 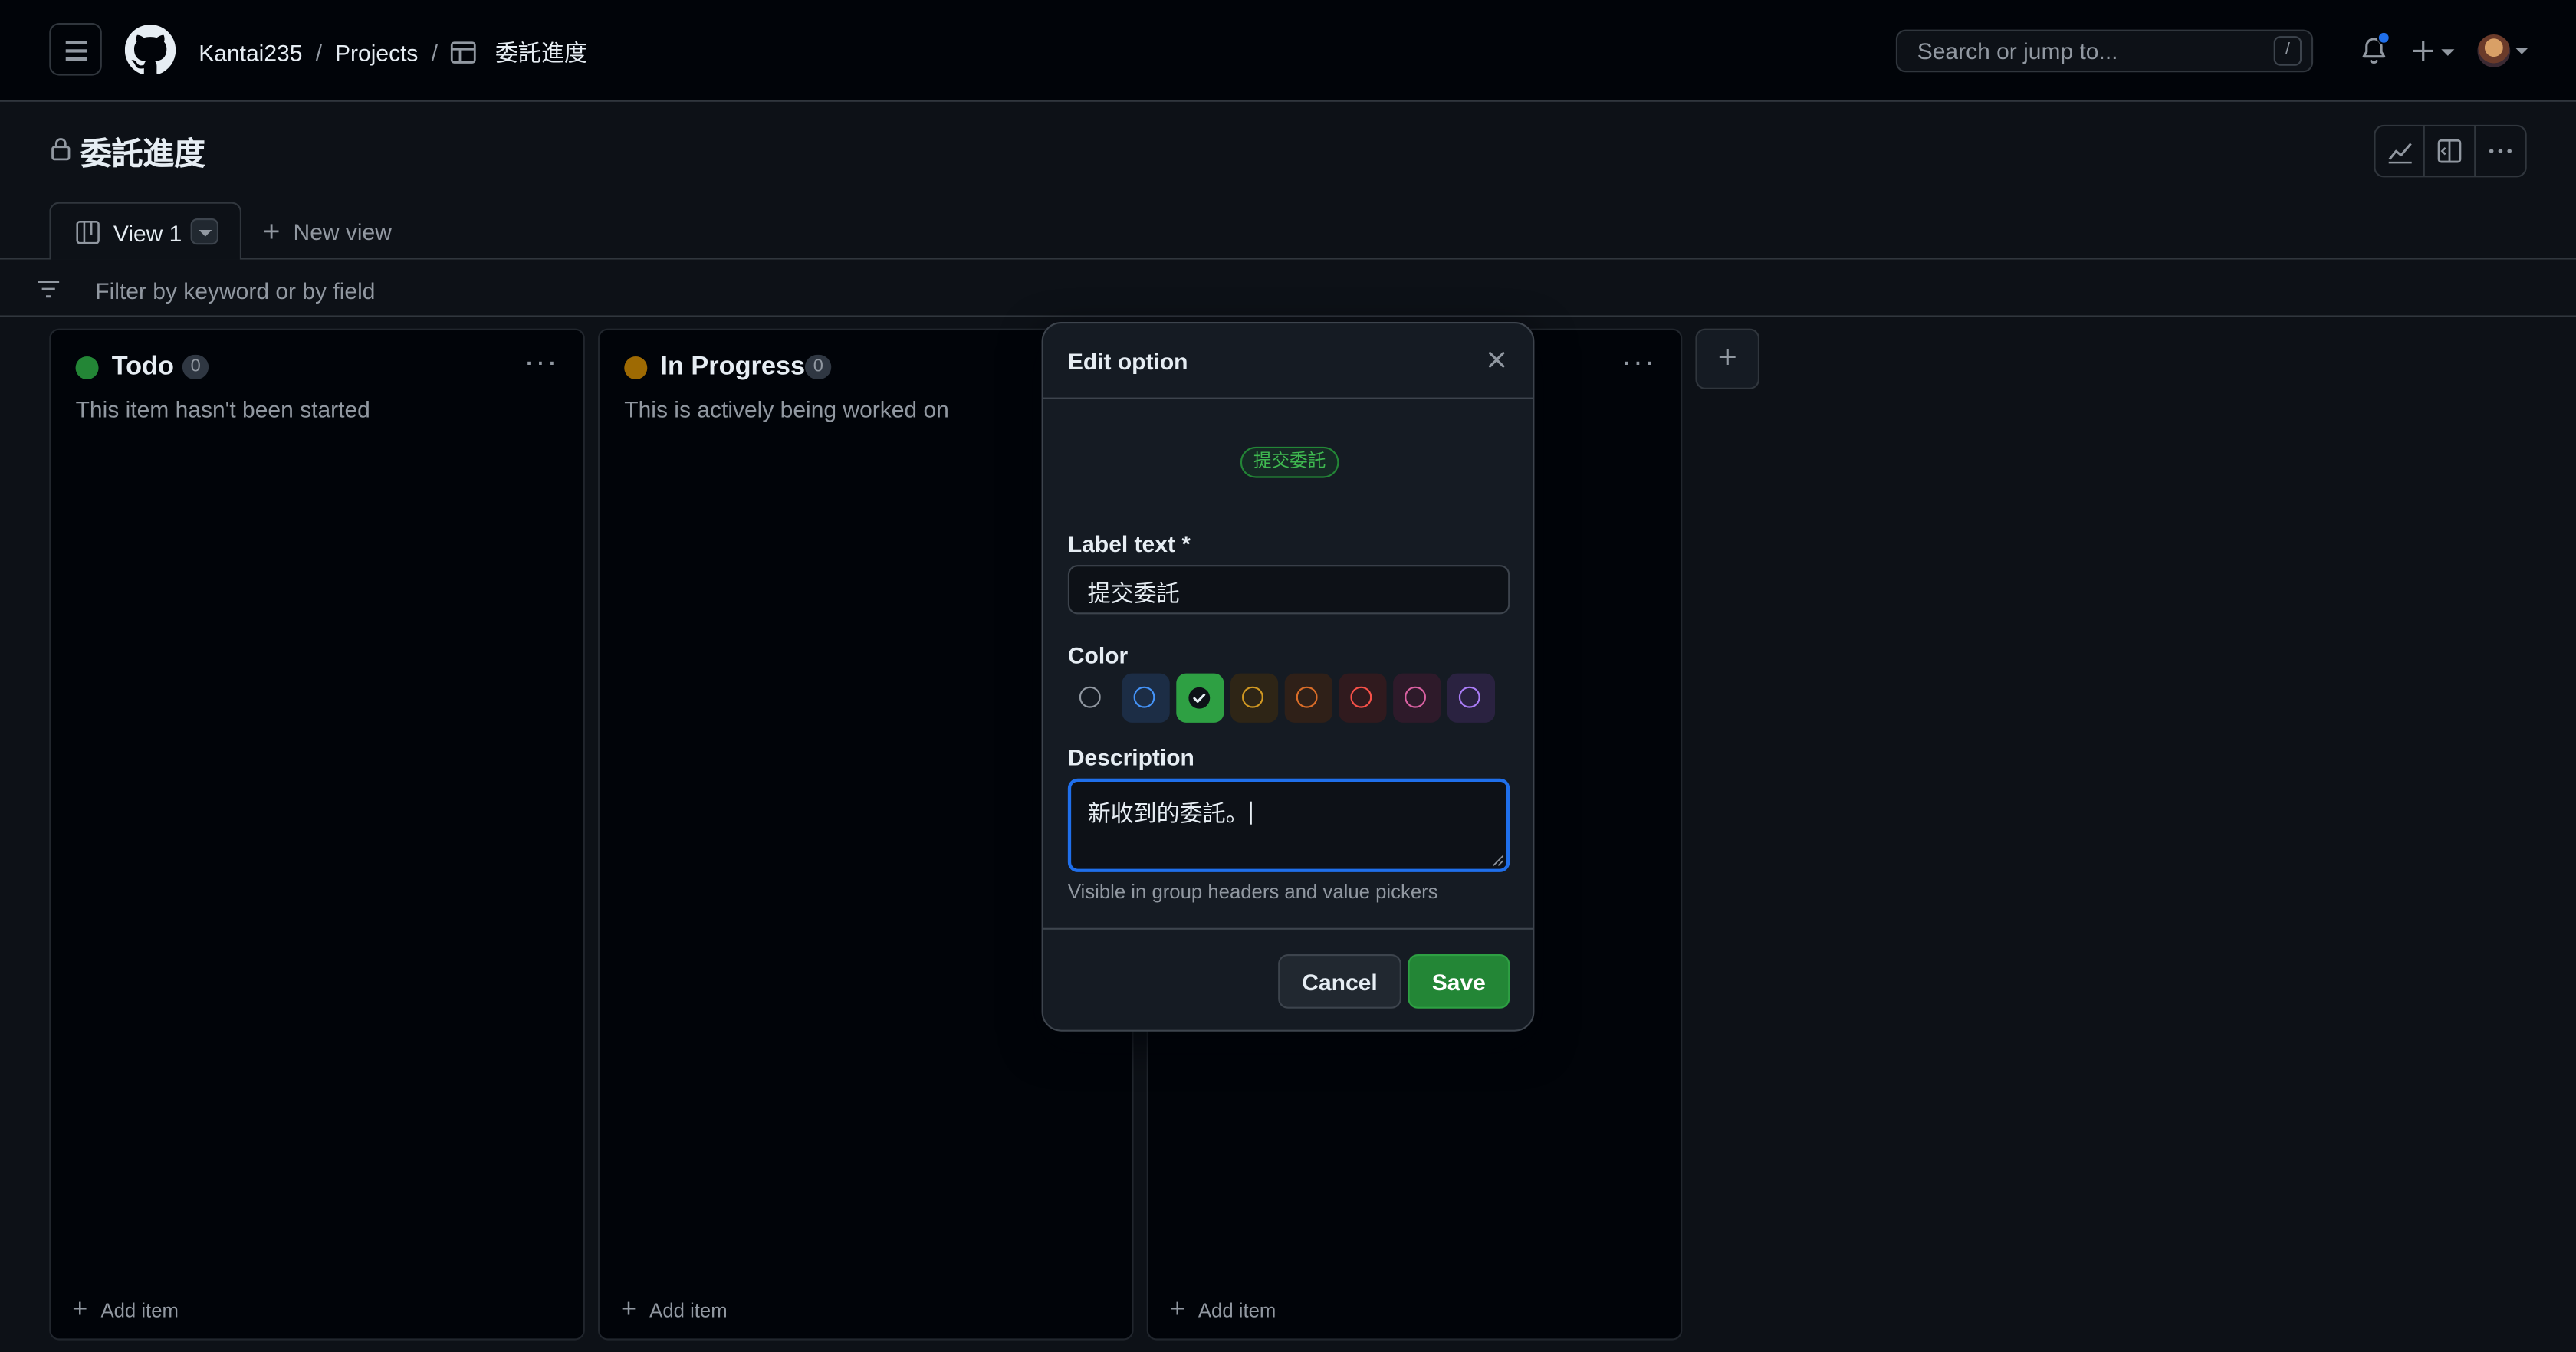 I want to click on side-panel-icon, so click(x=2450, y=151).